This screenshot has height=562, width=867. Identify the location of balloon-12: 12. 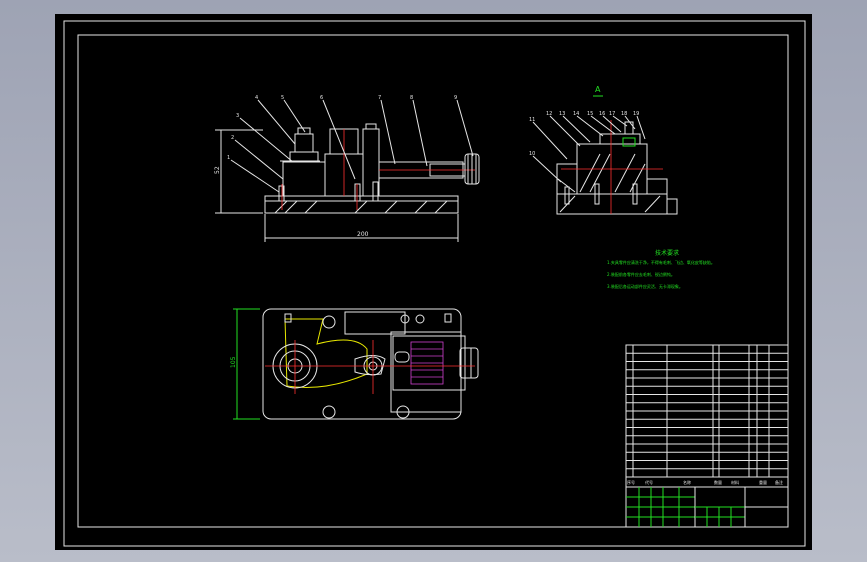
(549, 114).